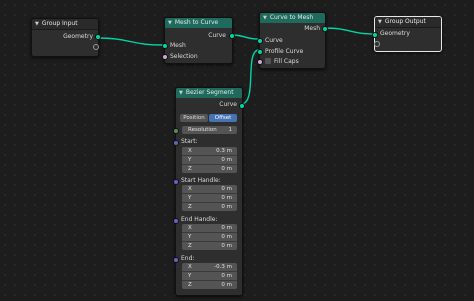 The image size is (474, 301). I want to click on node-header: ▼ Group Input, so click(65, 24).